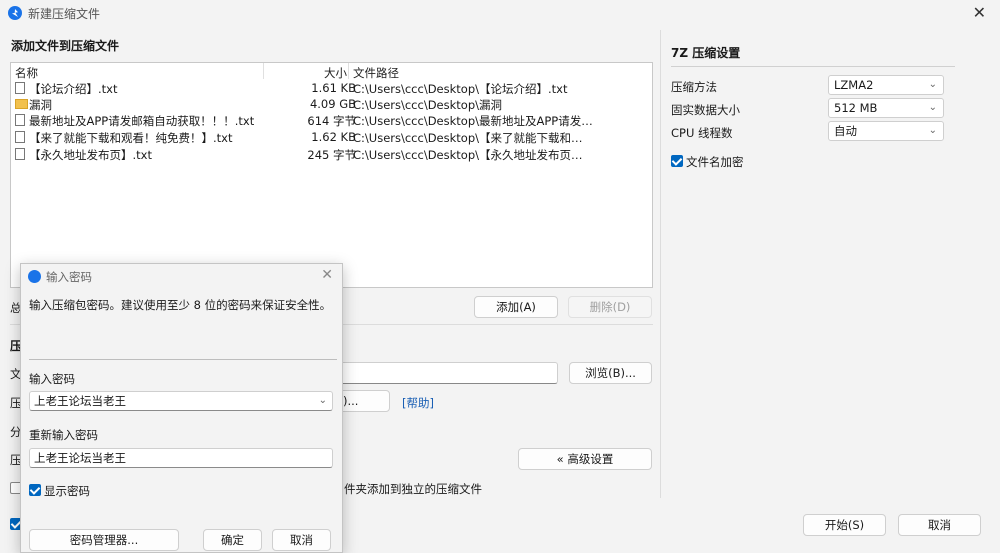 The image size is (1000, 553). What do you see at coordinates (90, 155) in the screenshot?
I see `file-name: 【永久地址发布页】.txt` at bounding box center [90, 155].